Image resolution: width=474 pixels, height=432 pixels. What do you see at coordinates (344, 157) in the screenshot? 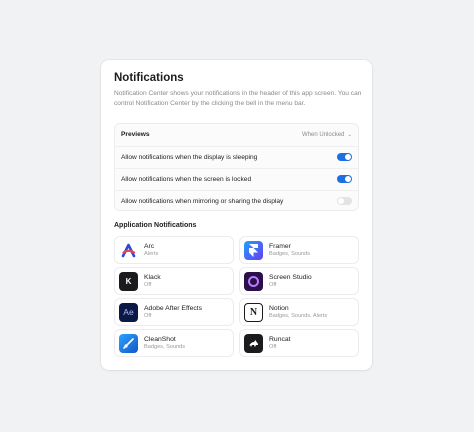
I see `display-sleeping-toggle` at bounding box center [344, 157].